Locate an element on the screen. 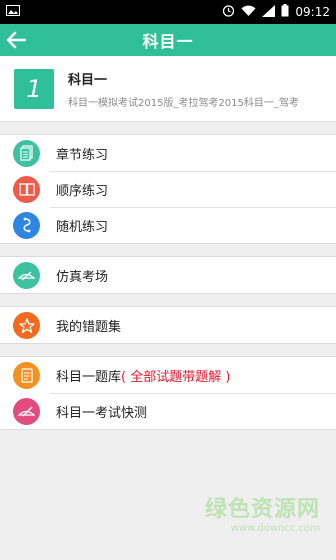  sequential-practice-label: 顺序练习 is located at coordinates (82, 191).